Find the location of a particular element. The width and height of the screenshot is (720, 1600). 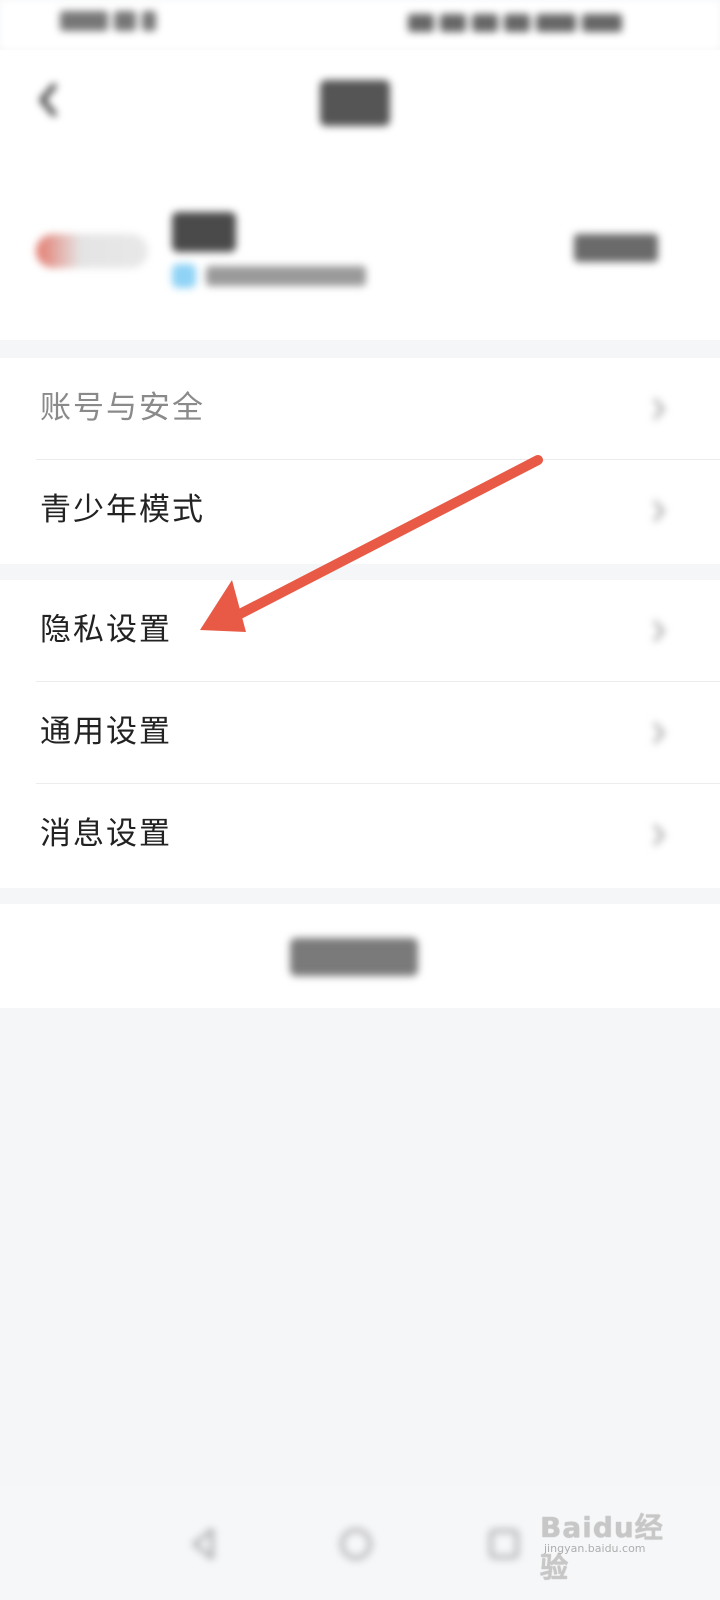

nav-home-icon is located at coordinates (356, 1544).